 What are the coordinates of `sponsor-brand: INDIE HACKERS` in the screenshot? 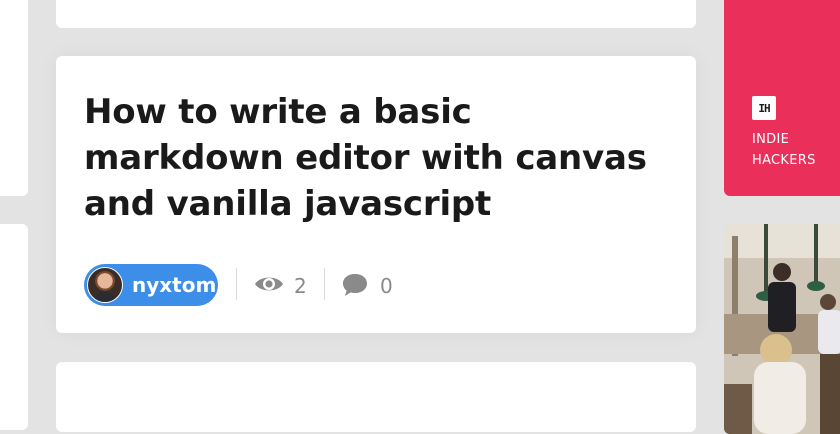 It's located at (796, 150).